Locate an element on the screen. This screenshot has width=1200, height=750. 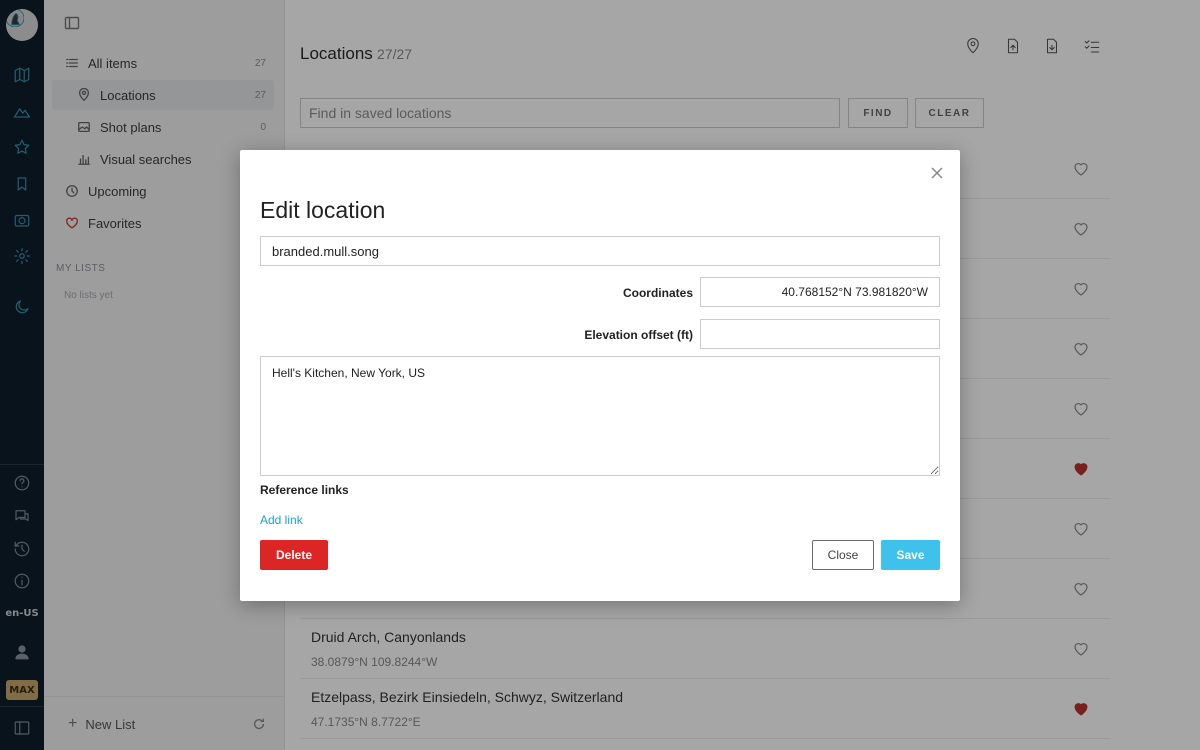
location-name-field is located at coordinates (600, 251).